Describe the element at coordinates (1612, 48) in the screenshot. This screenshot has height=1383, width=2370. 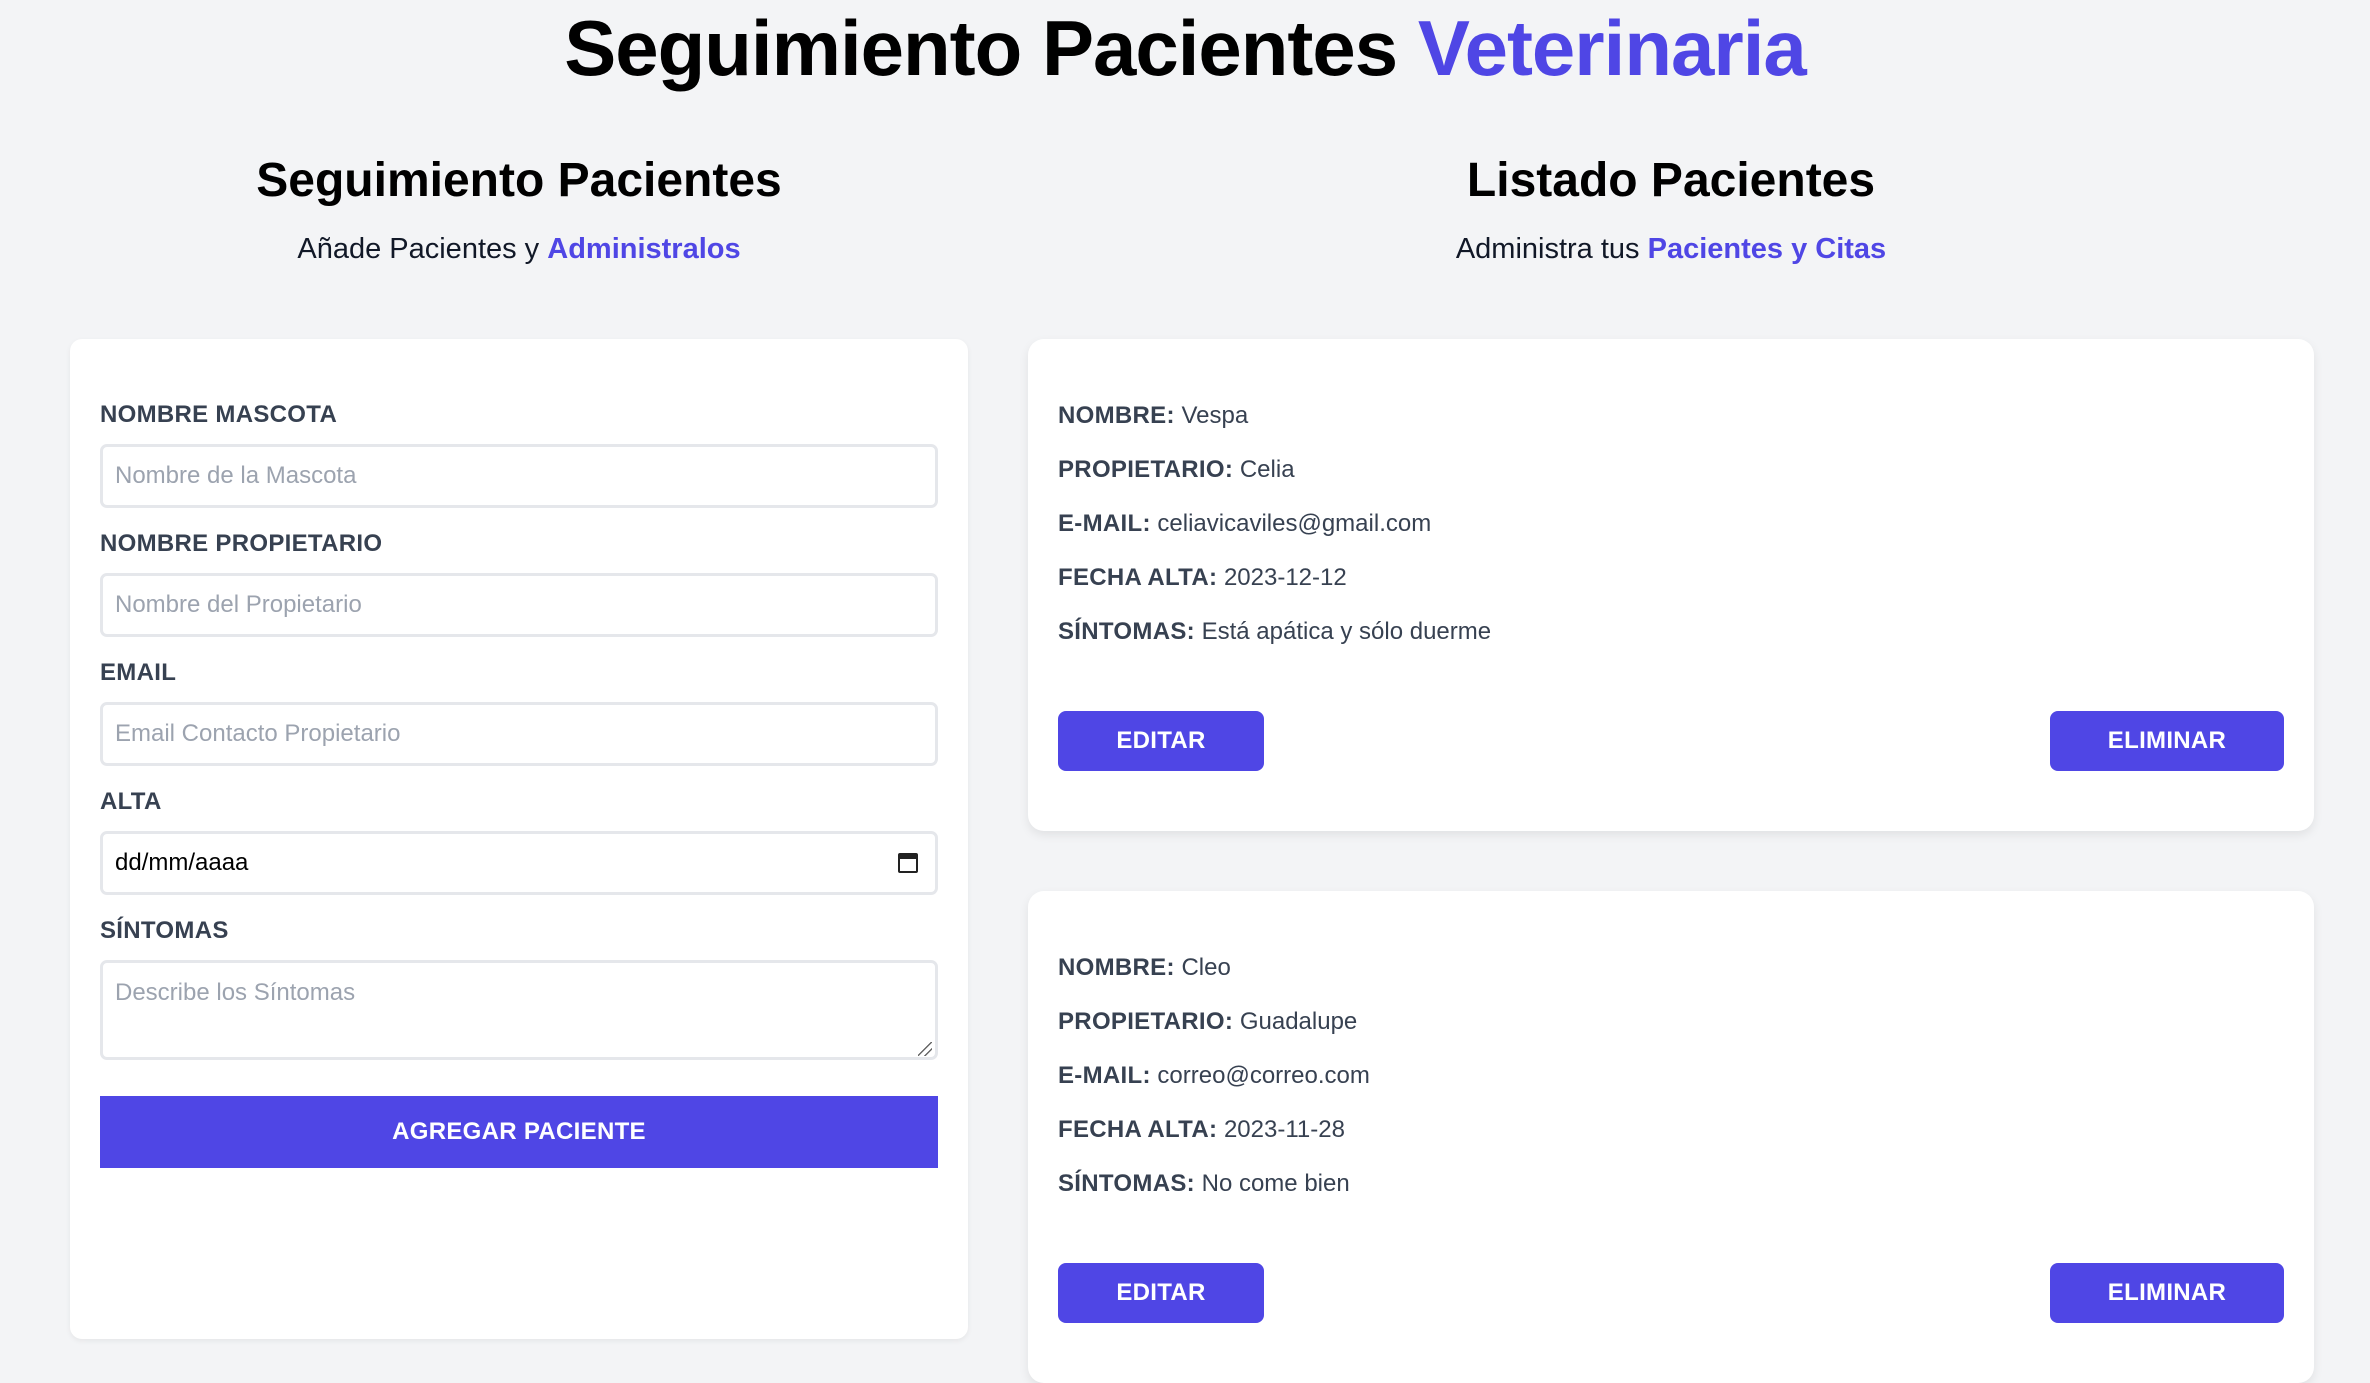
I see `page-title-accent: Veterinaria` at that location.